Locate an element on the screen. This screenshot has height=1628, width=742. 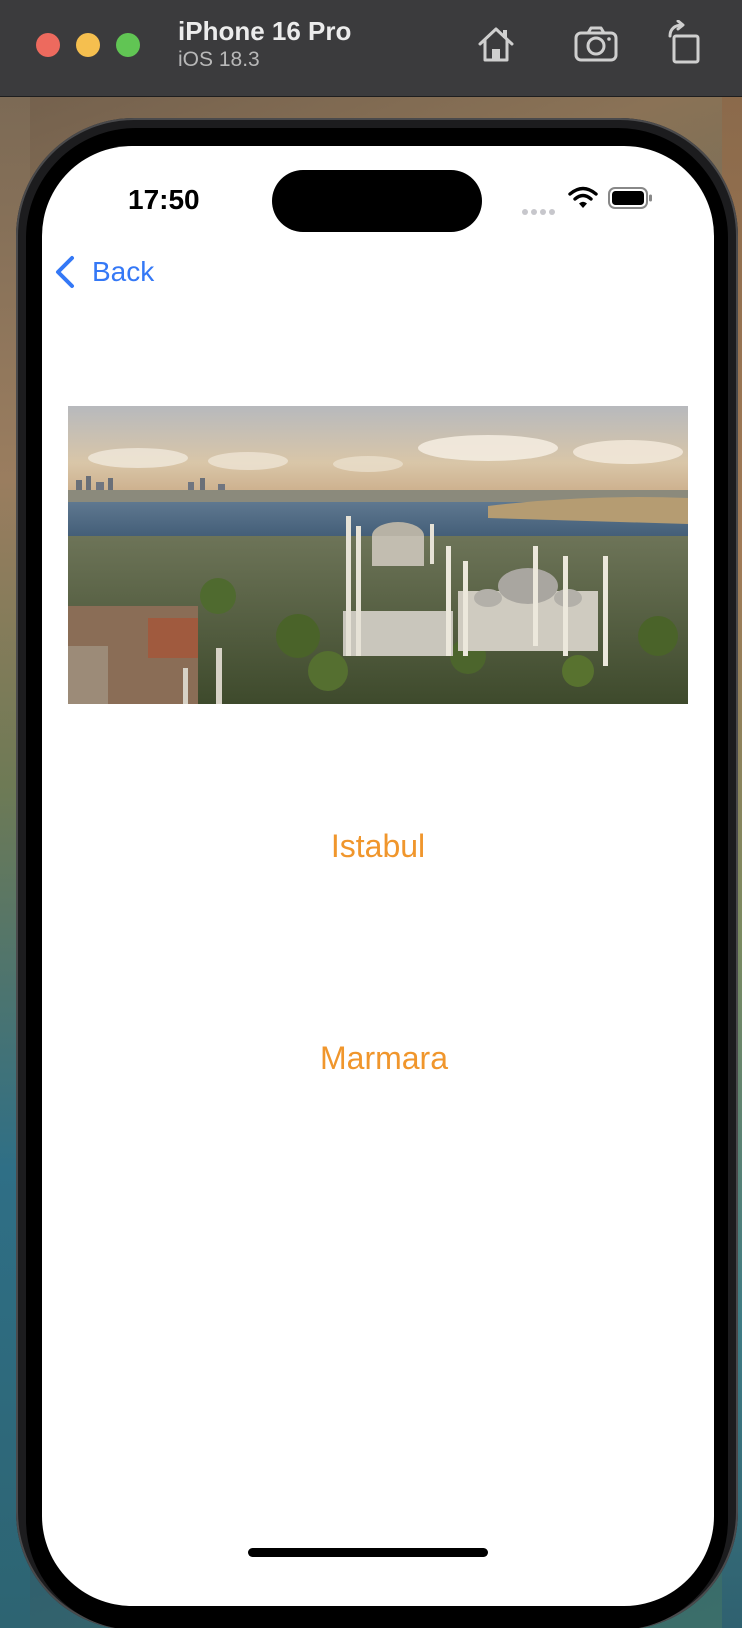
home-icon is located at coordinates (496, 44).